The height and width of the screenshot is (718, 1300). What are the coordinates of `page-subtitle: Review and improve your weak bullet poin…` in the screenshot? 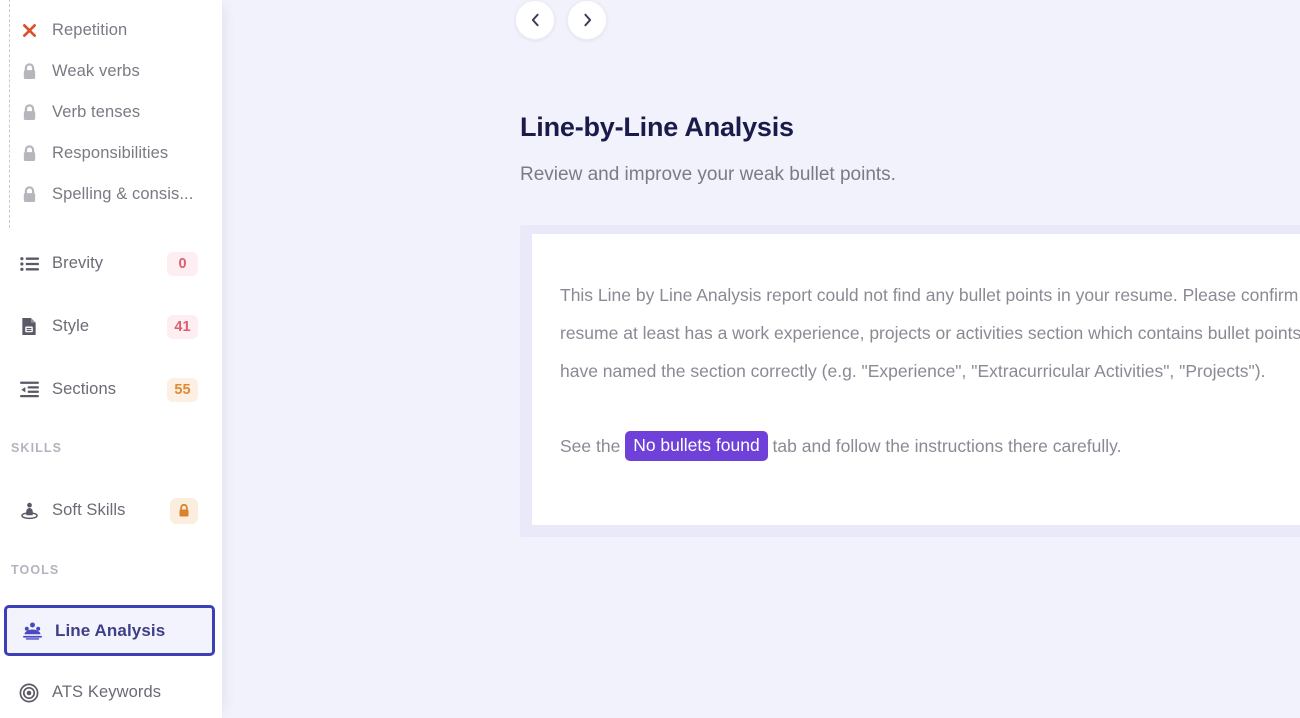 It's located at (708, 174).